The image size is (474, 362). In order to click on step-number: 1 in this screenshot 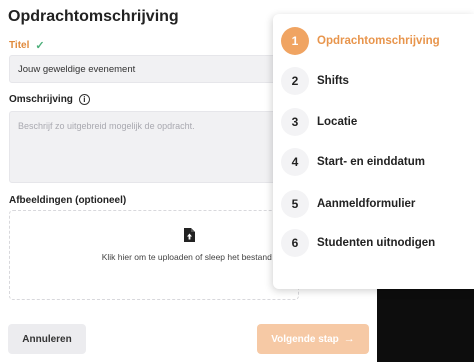, I will do `click(295, 41)`.